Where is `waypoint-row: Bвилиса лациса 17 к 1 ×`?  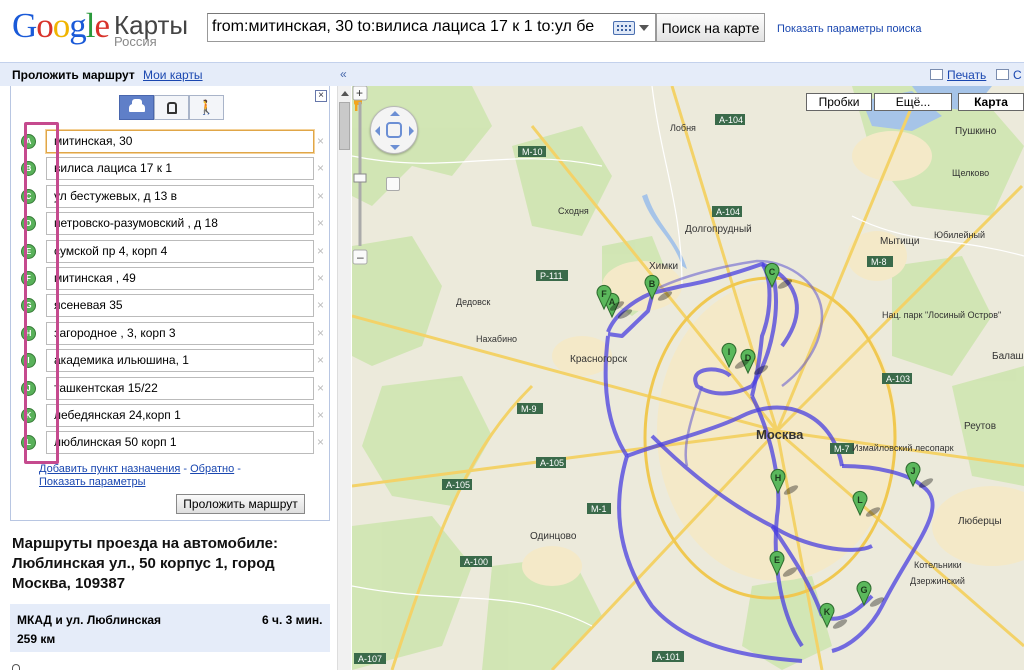 waypoint-row: Bвилиса лациса 17 к 1 × is located at coordinates (172, 169).